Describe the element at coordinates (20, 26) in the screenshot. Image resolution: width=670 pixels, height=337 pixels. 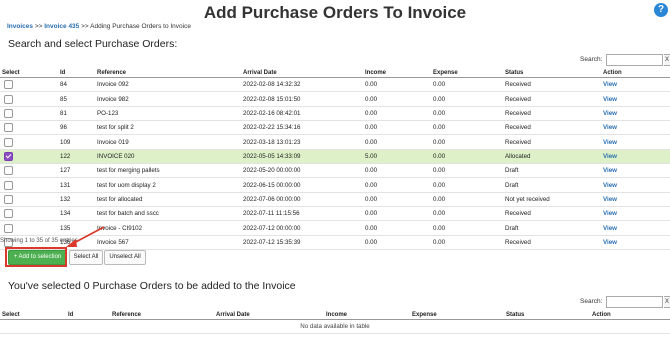
I see `breadcrumb-invoices-link: Invoices` at that location.